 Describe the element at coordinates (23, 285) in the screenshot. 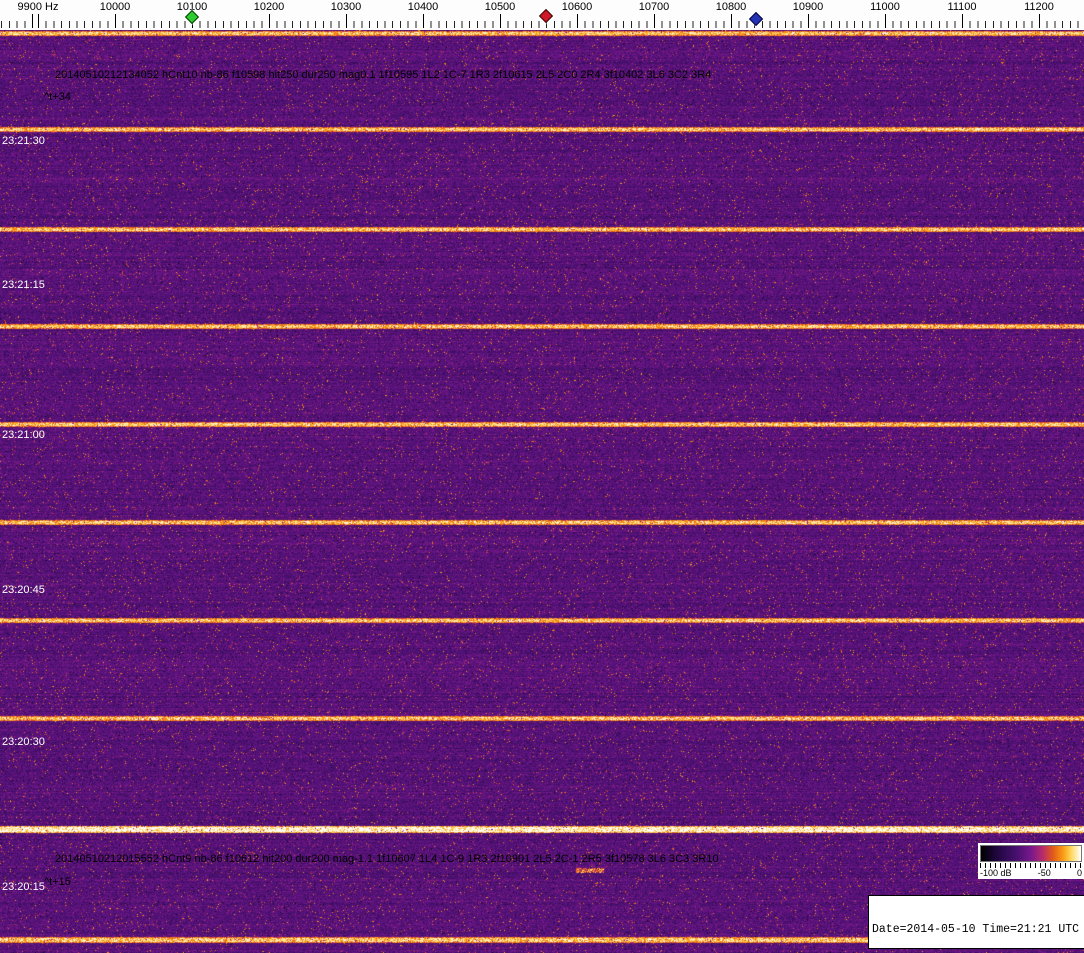

I see `time-label: 23:21:15` at that location.